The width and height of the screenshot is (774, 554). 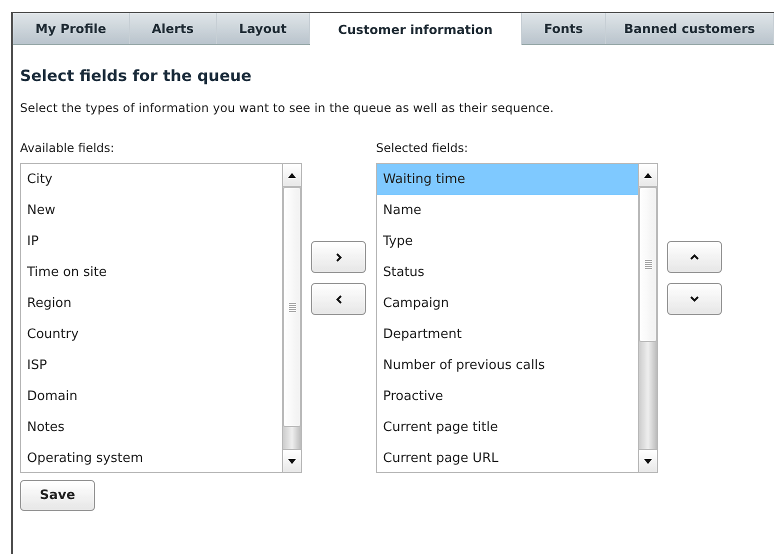 What do you see at coordinates (151, 210) in the screenshot?
I see `list-item: New` at bounding box center [151, 210].